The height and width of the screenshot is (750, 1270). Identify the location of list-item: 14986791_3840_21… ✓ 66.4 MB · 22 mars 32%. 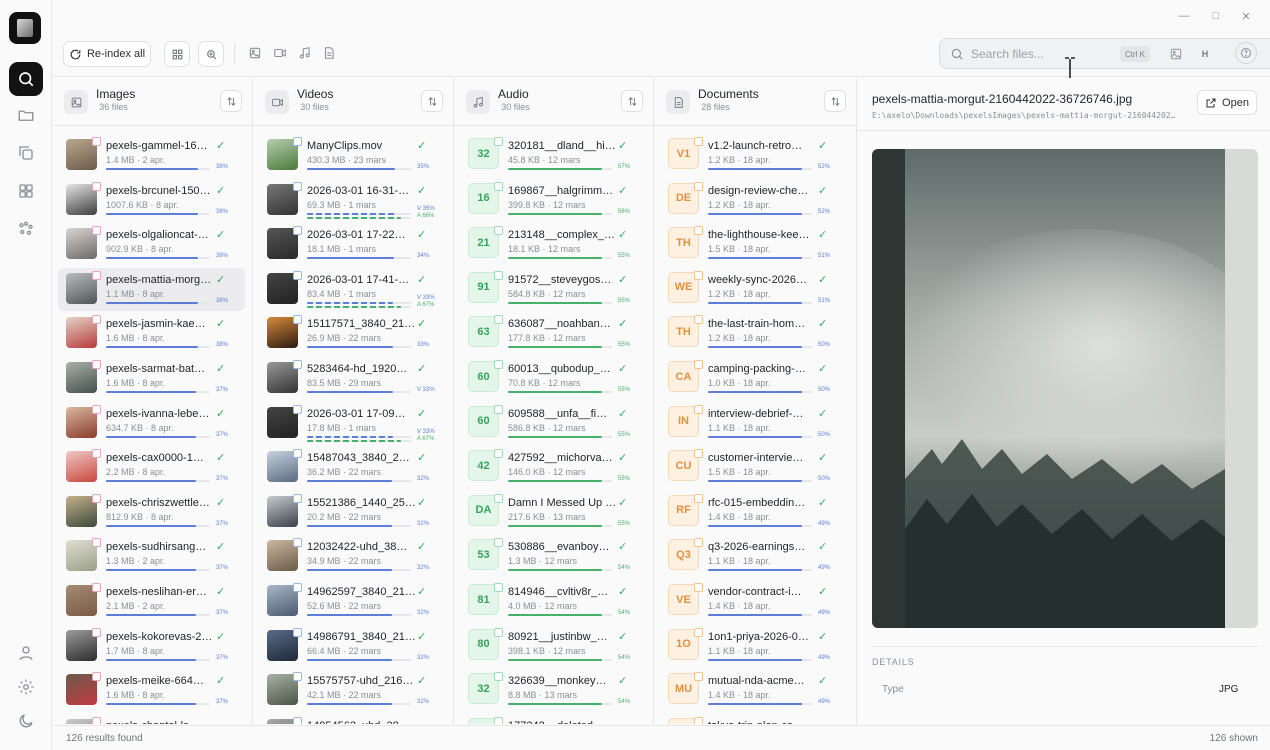
(352, 646).